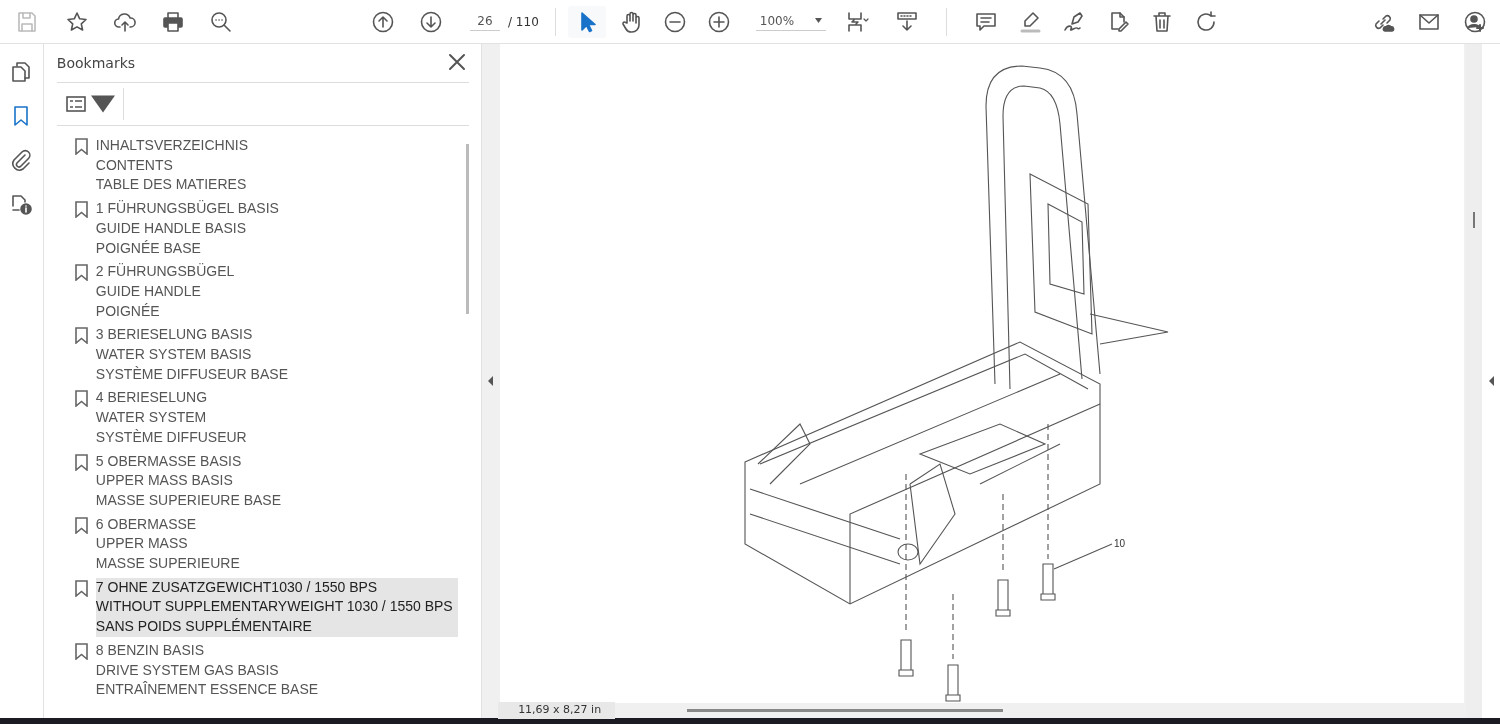  What do you see at coordinates (277, 292) in the screenshot?
I see `bookmark-item: 2 FÜHRUNGSBÜGEL GUIDE HANDLE POIGNÉE` at bounding box center [277, 292].